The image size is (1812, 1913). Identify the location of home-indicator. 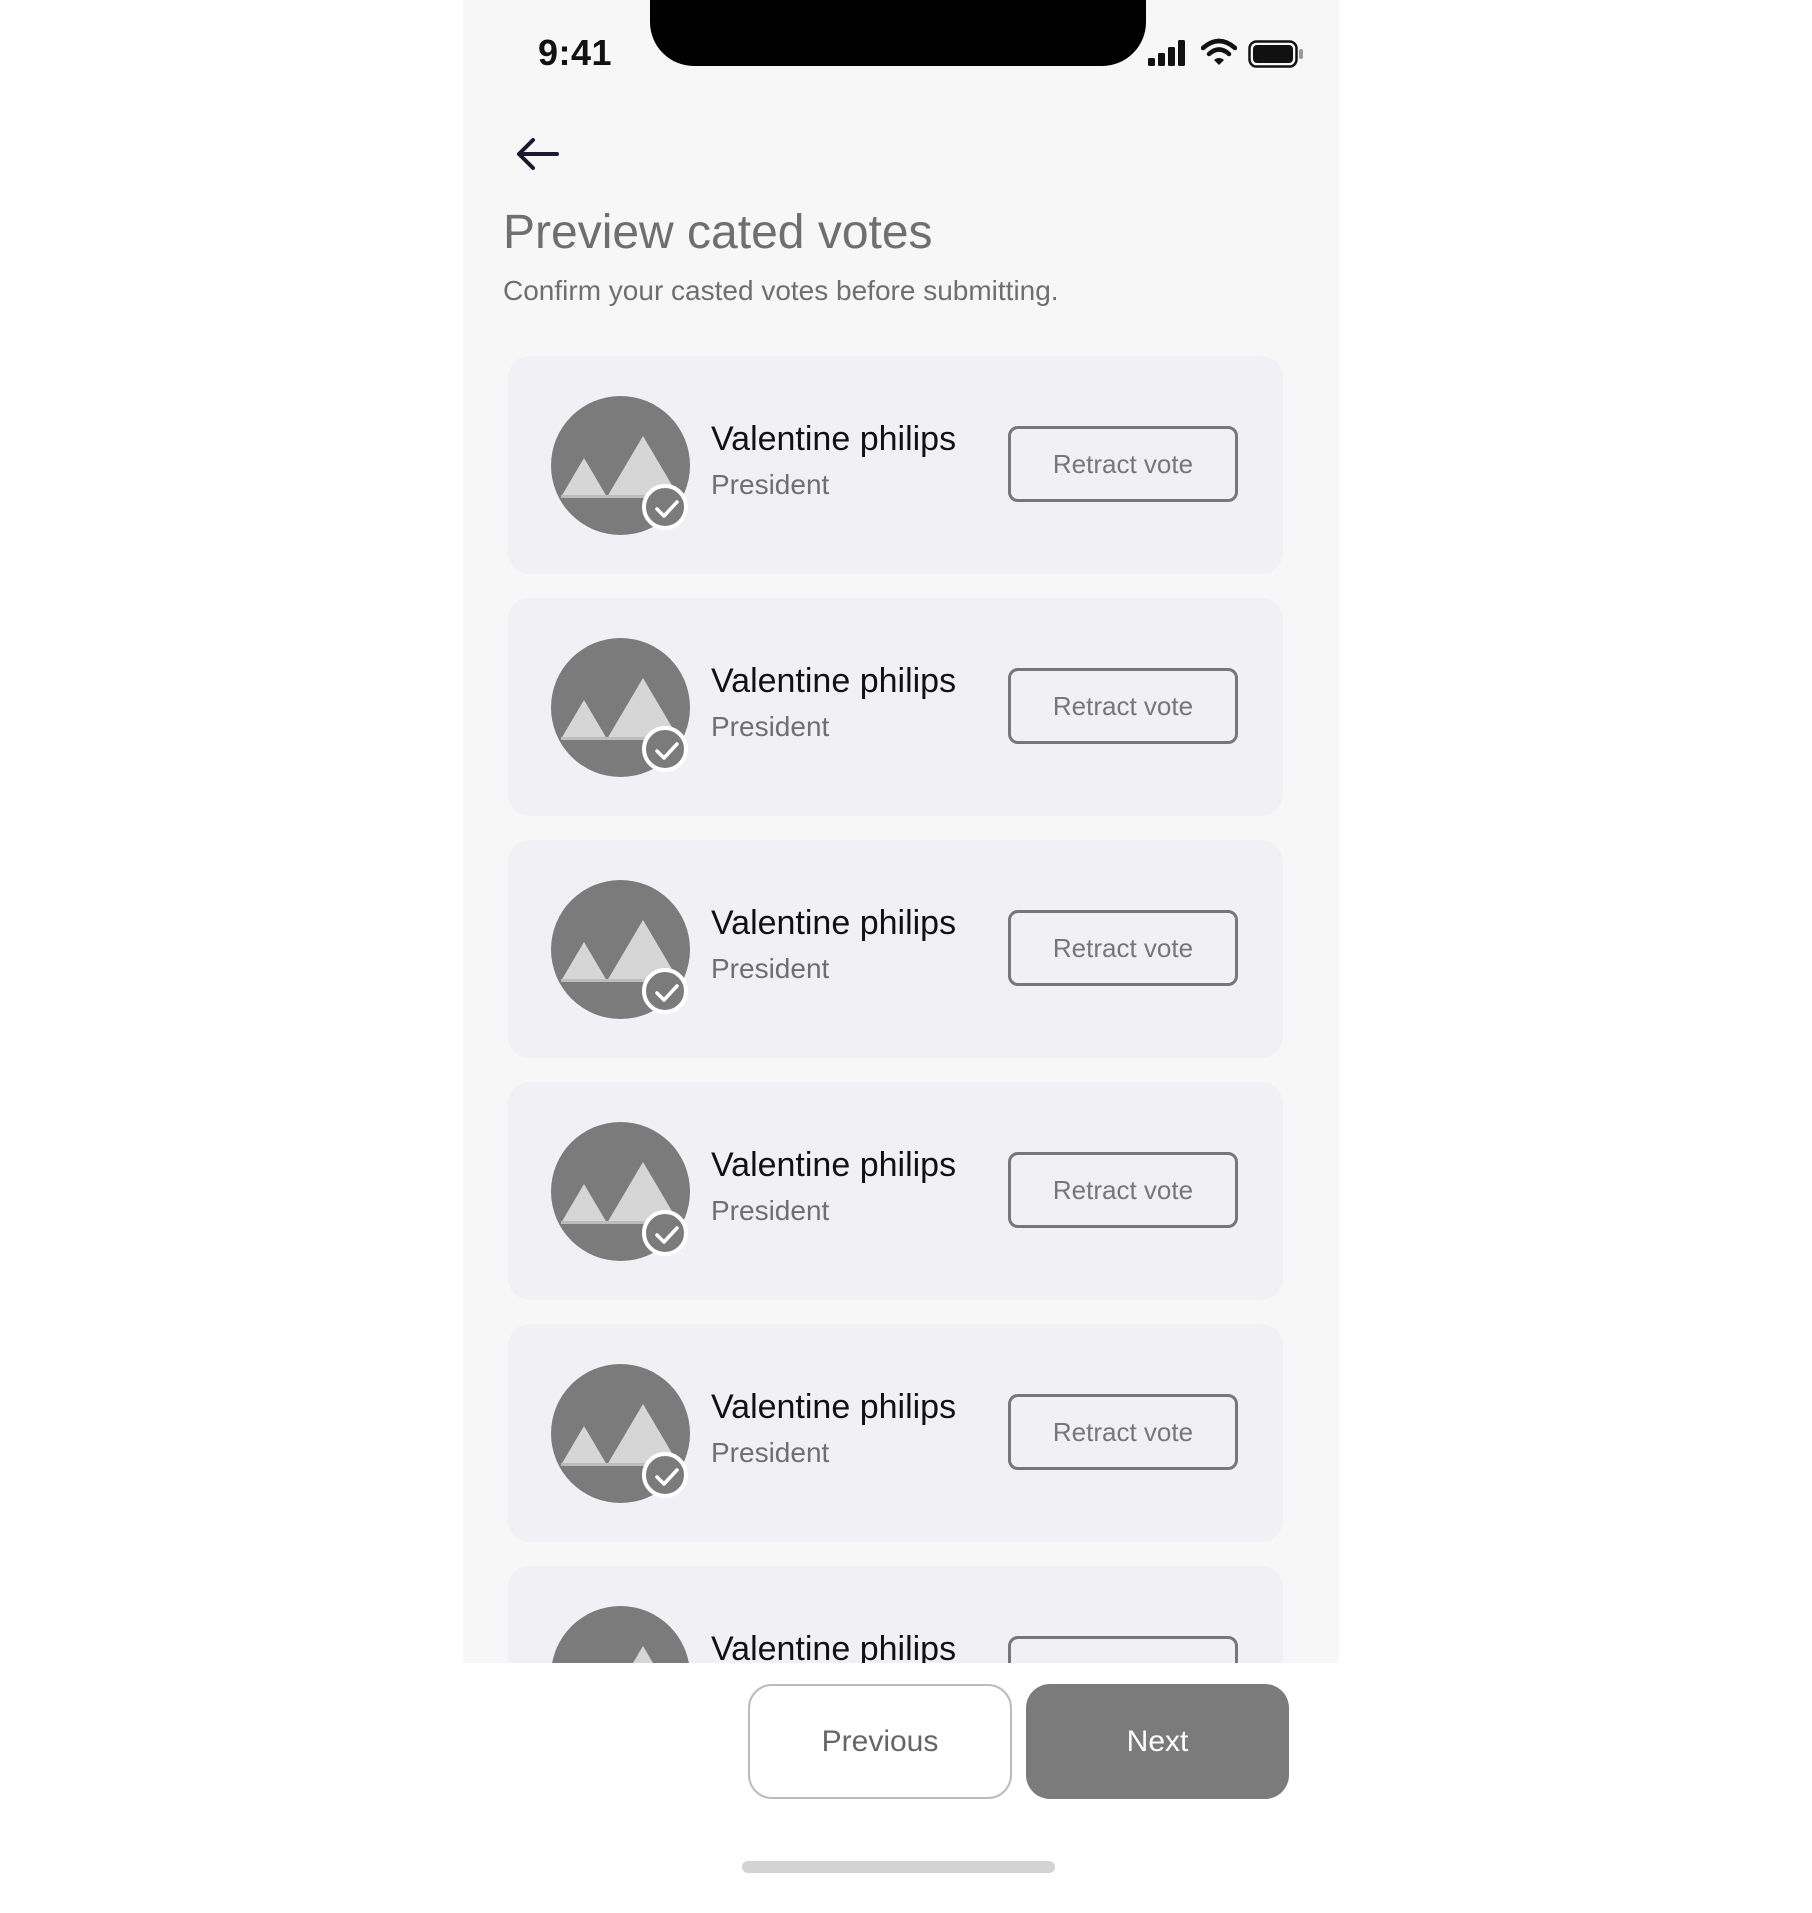
(898, 1867).